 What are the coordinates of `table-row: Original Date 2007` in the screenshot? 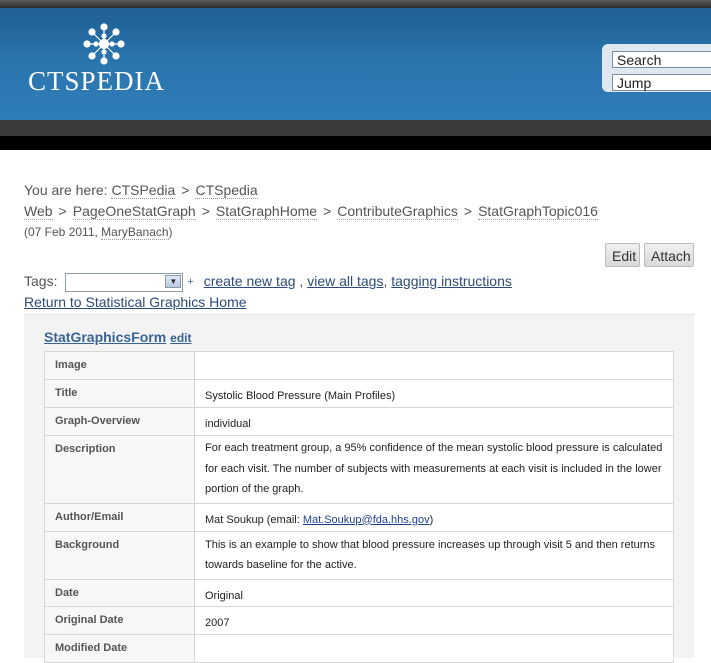 It's located at (359, 620).